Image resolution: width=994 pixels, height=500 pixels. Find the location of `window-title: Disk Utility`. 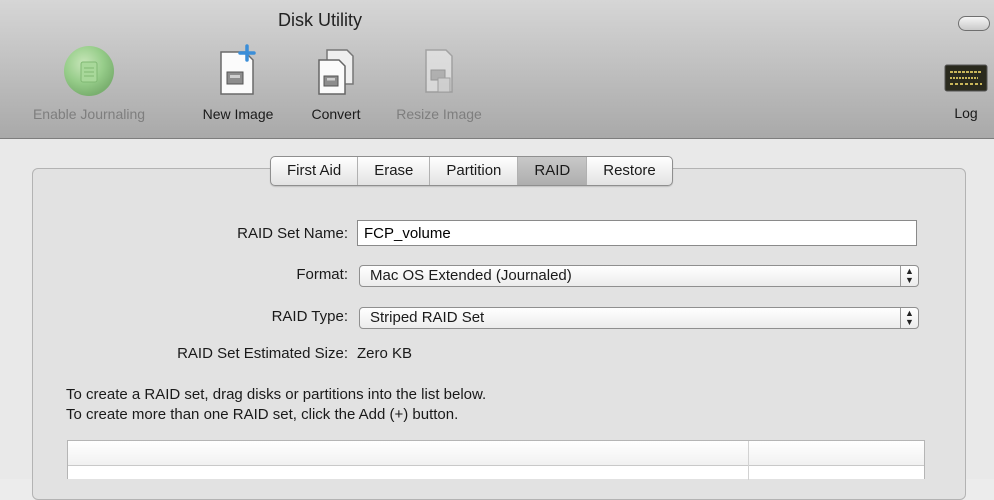

window-title: Disk Utility is located at coordinates (320, 20).